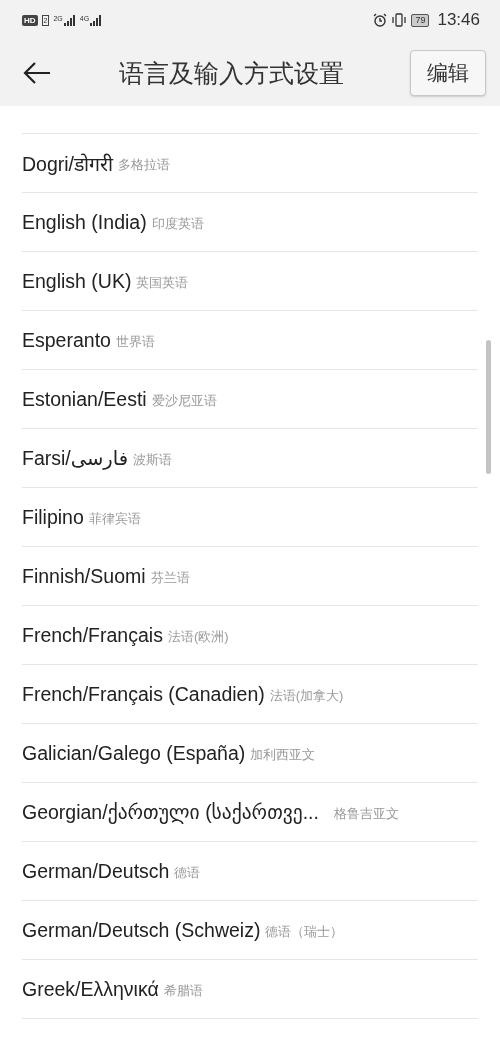 This screenshot has width=500, height=1038. What do you see at coordinates (399, 20) in the screenshot?
I see `vibrate-icon` at bounding box center [399, 20].